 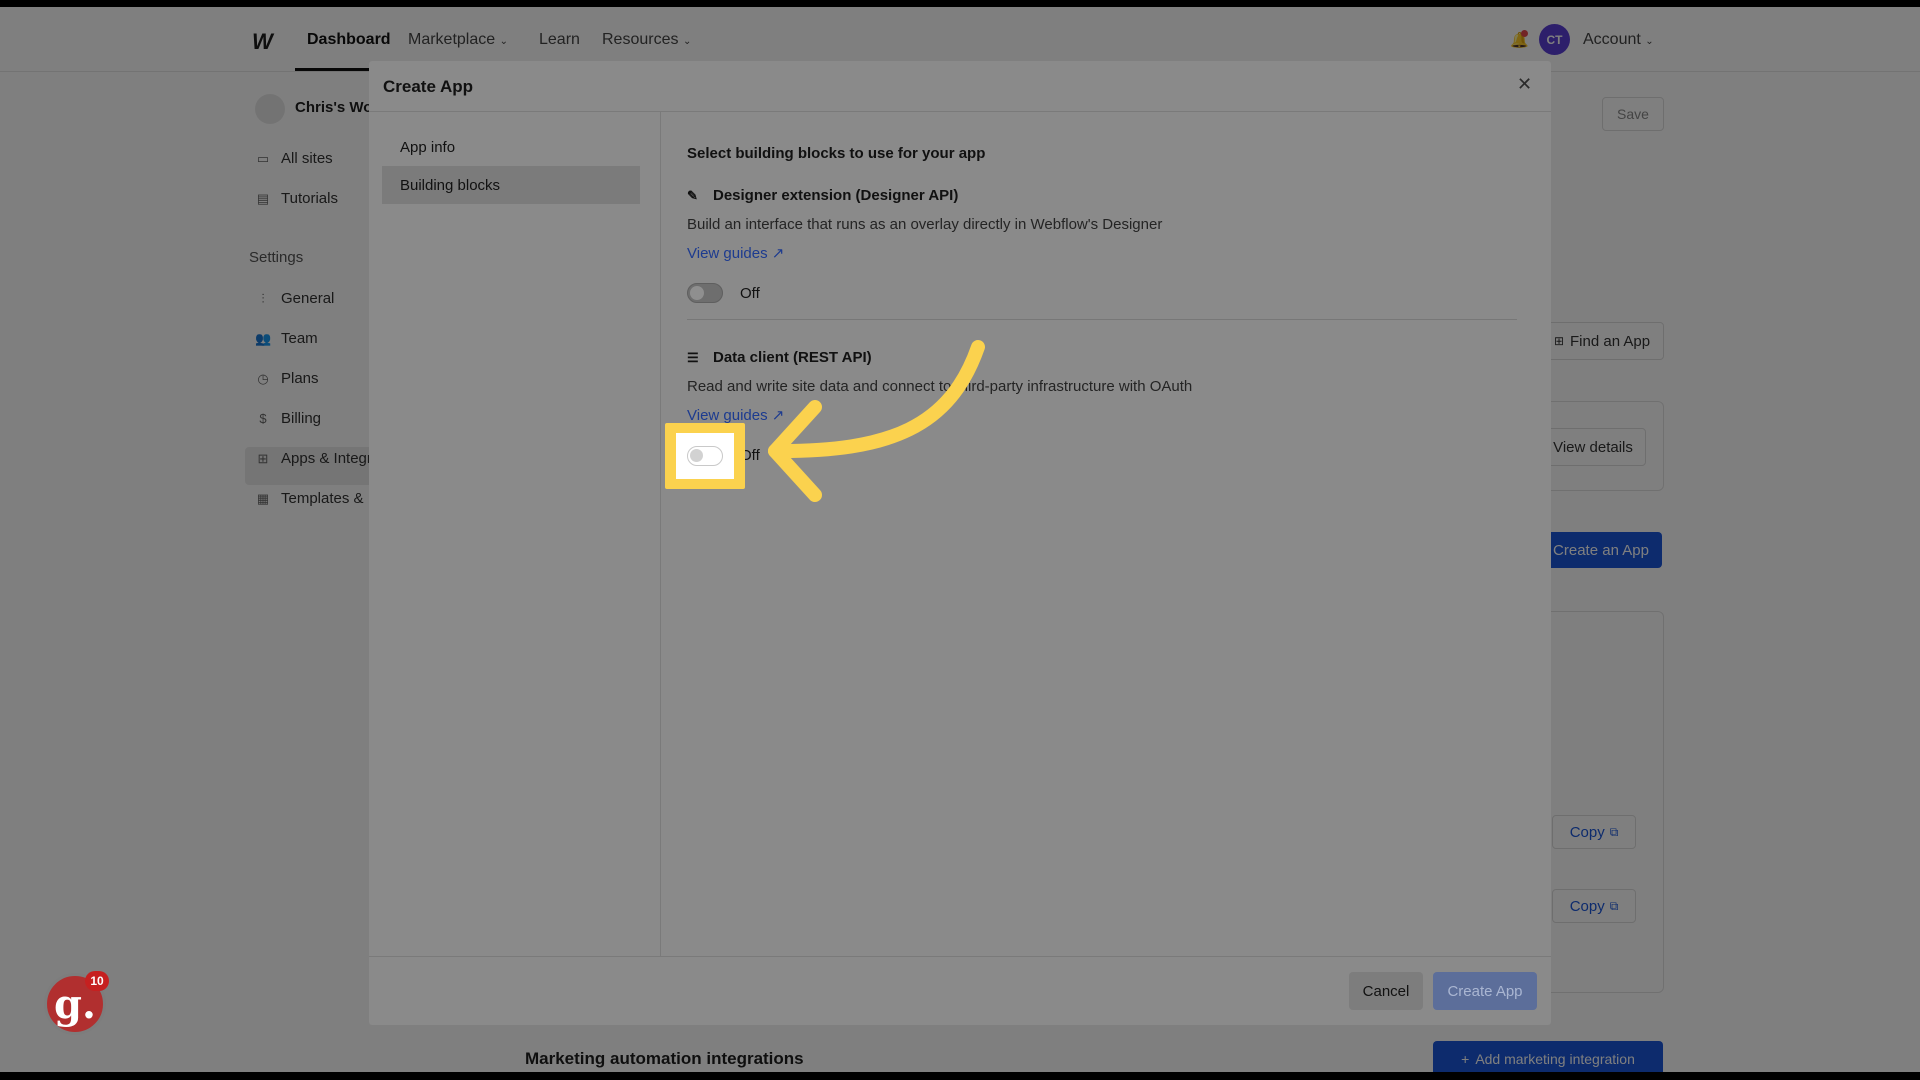 I want to click on notification-count-badge: 10, so click(x=97, y=981).